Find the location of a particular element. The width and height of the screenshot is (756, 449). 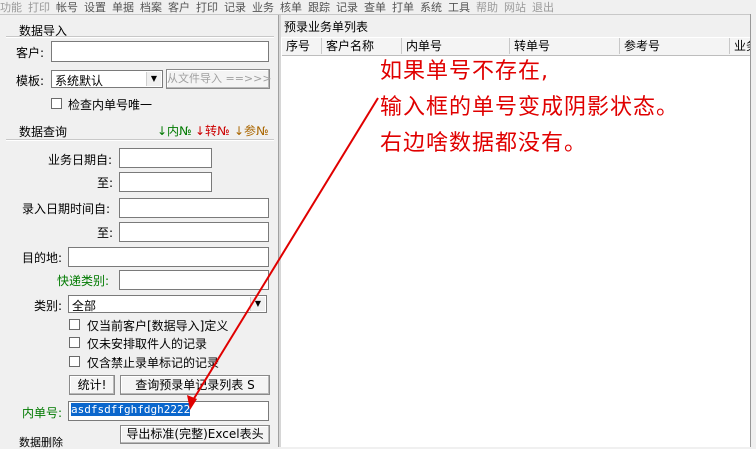

annotation-line-2: 输入框的单号变成阴影状态。 is located at coordinates (530, 107).